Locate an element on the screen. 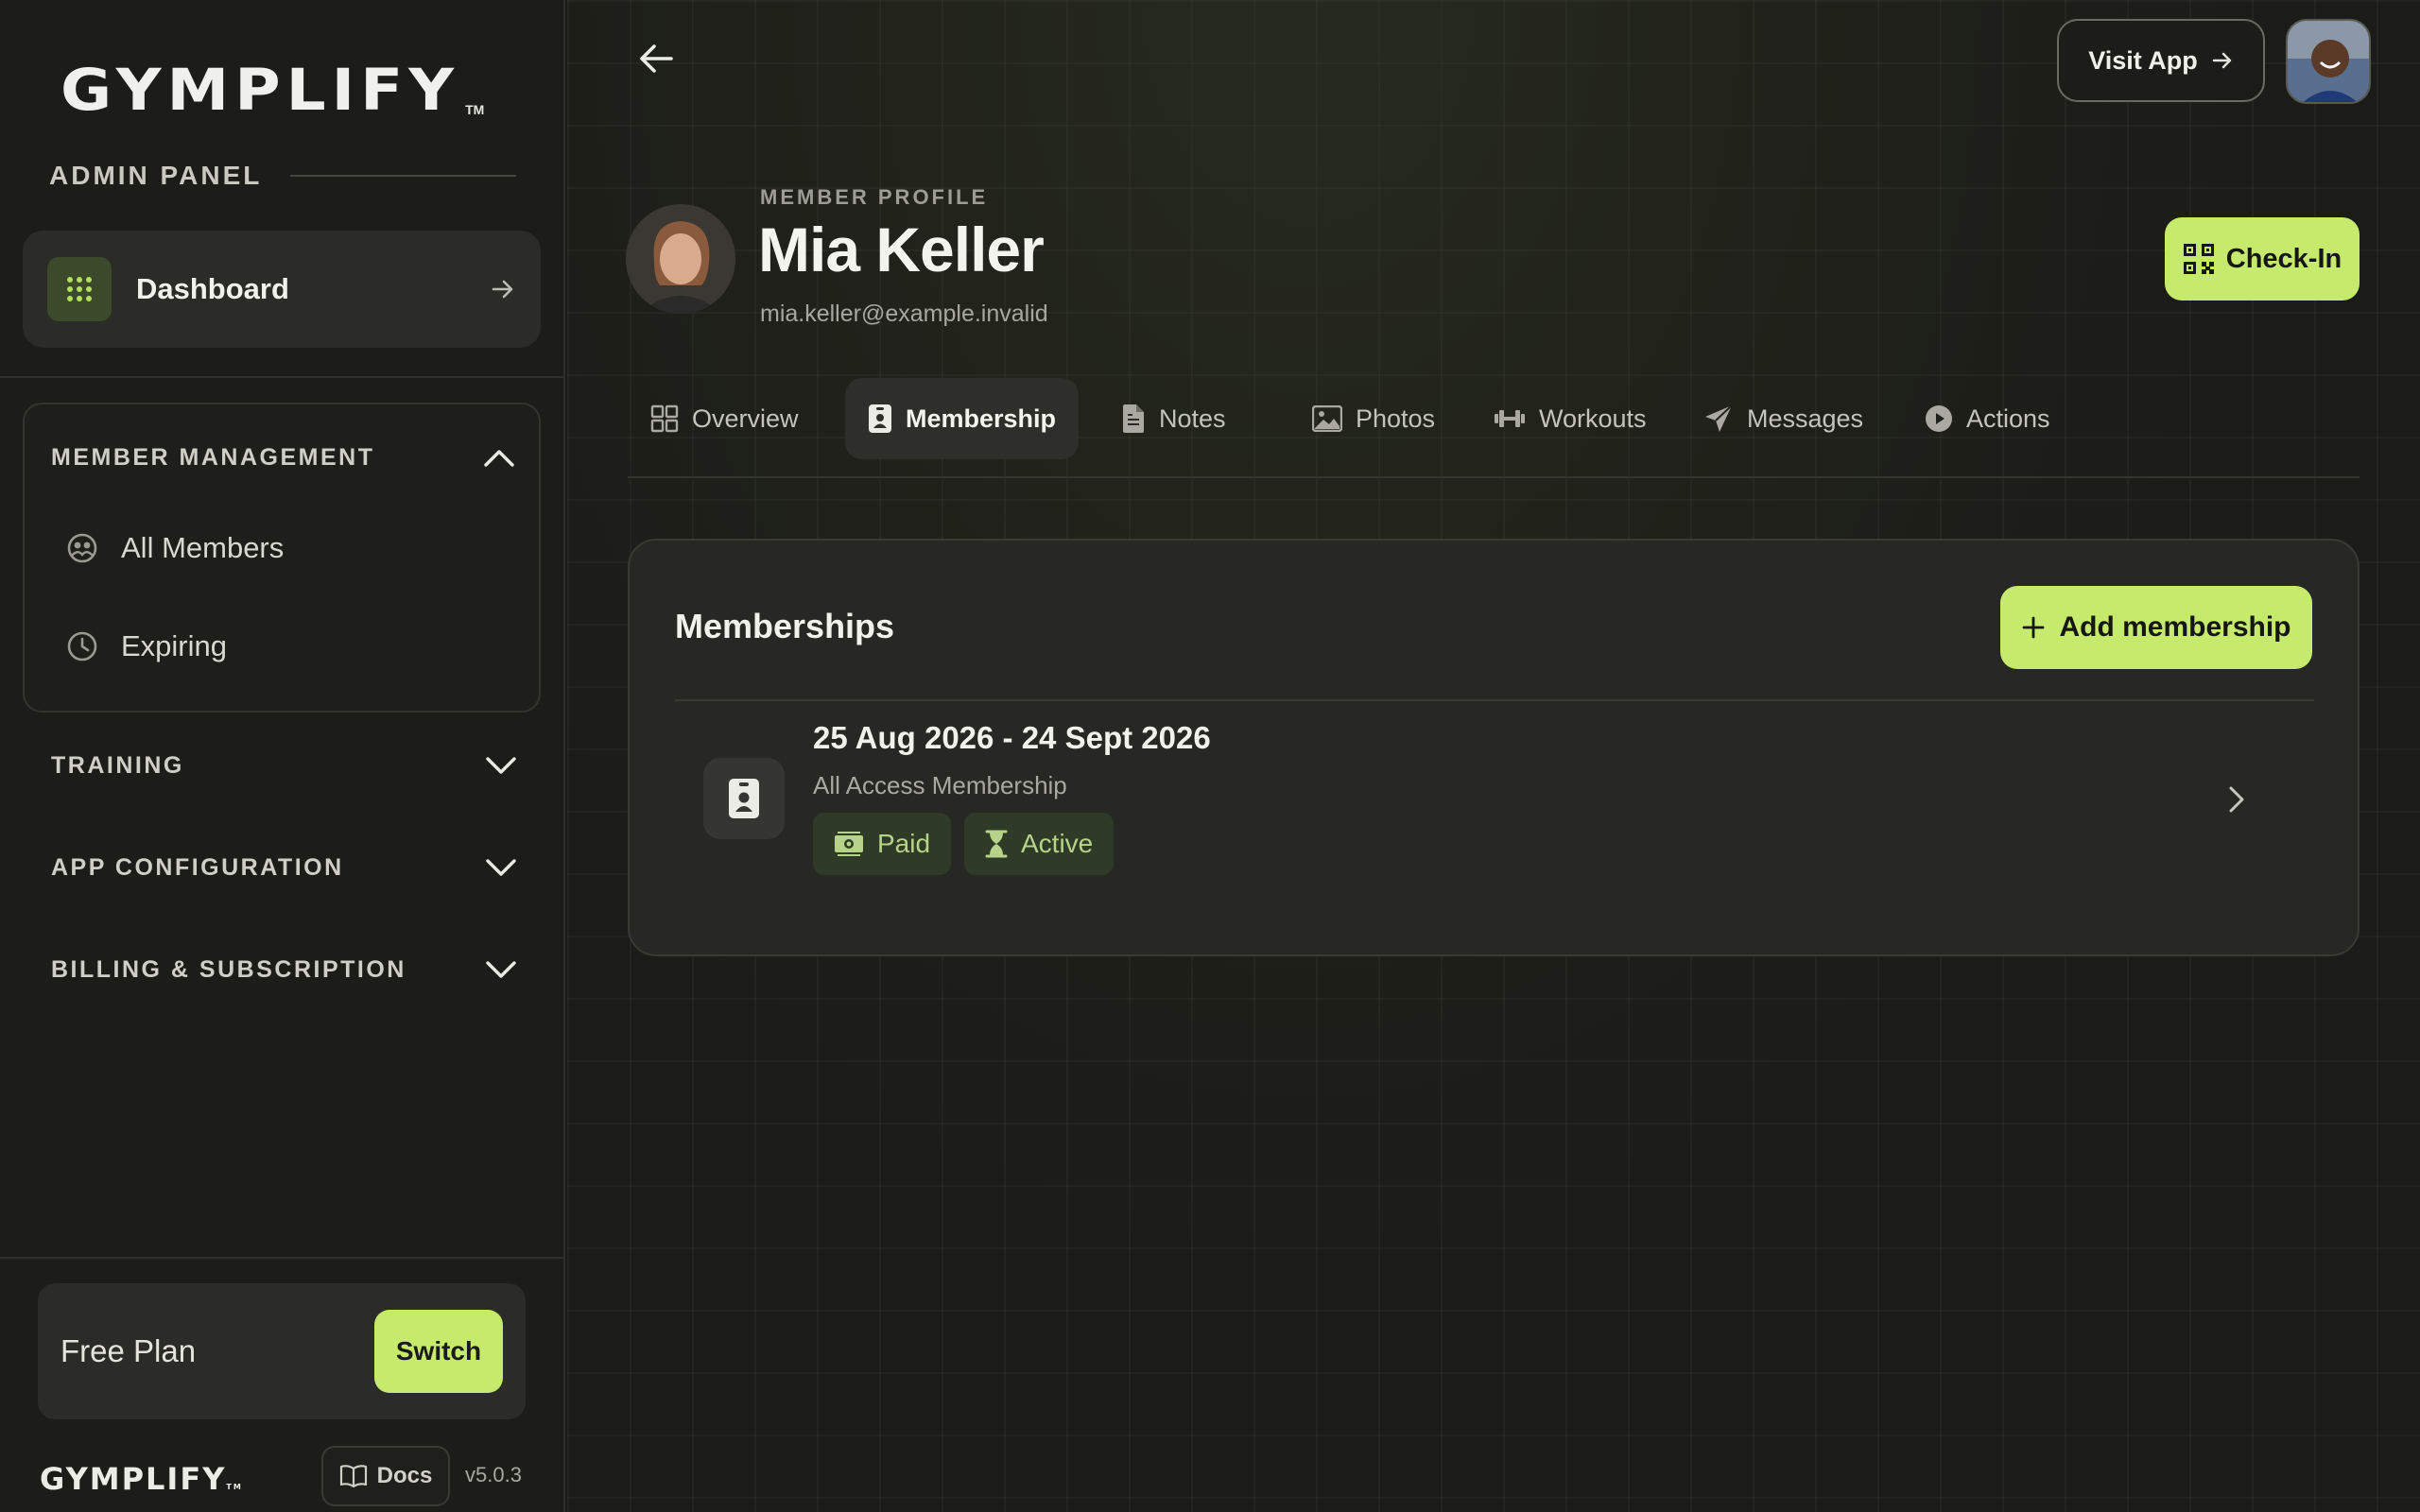 The image size is (2420, 1512). member-name: Mia Keller is located at coordinates (902, 249).